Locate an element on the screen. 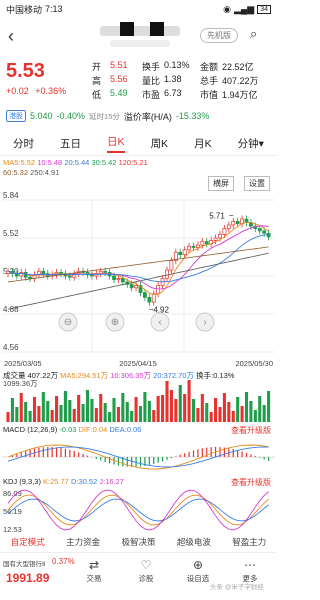 Image resolution: width=320 pixels, height=600 pixels. y-tick-label: 5.52 is located at coordinates (11, 233).